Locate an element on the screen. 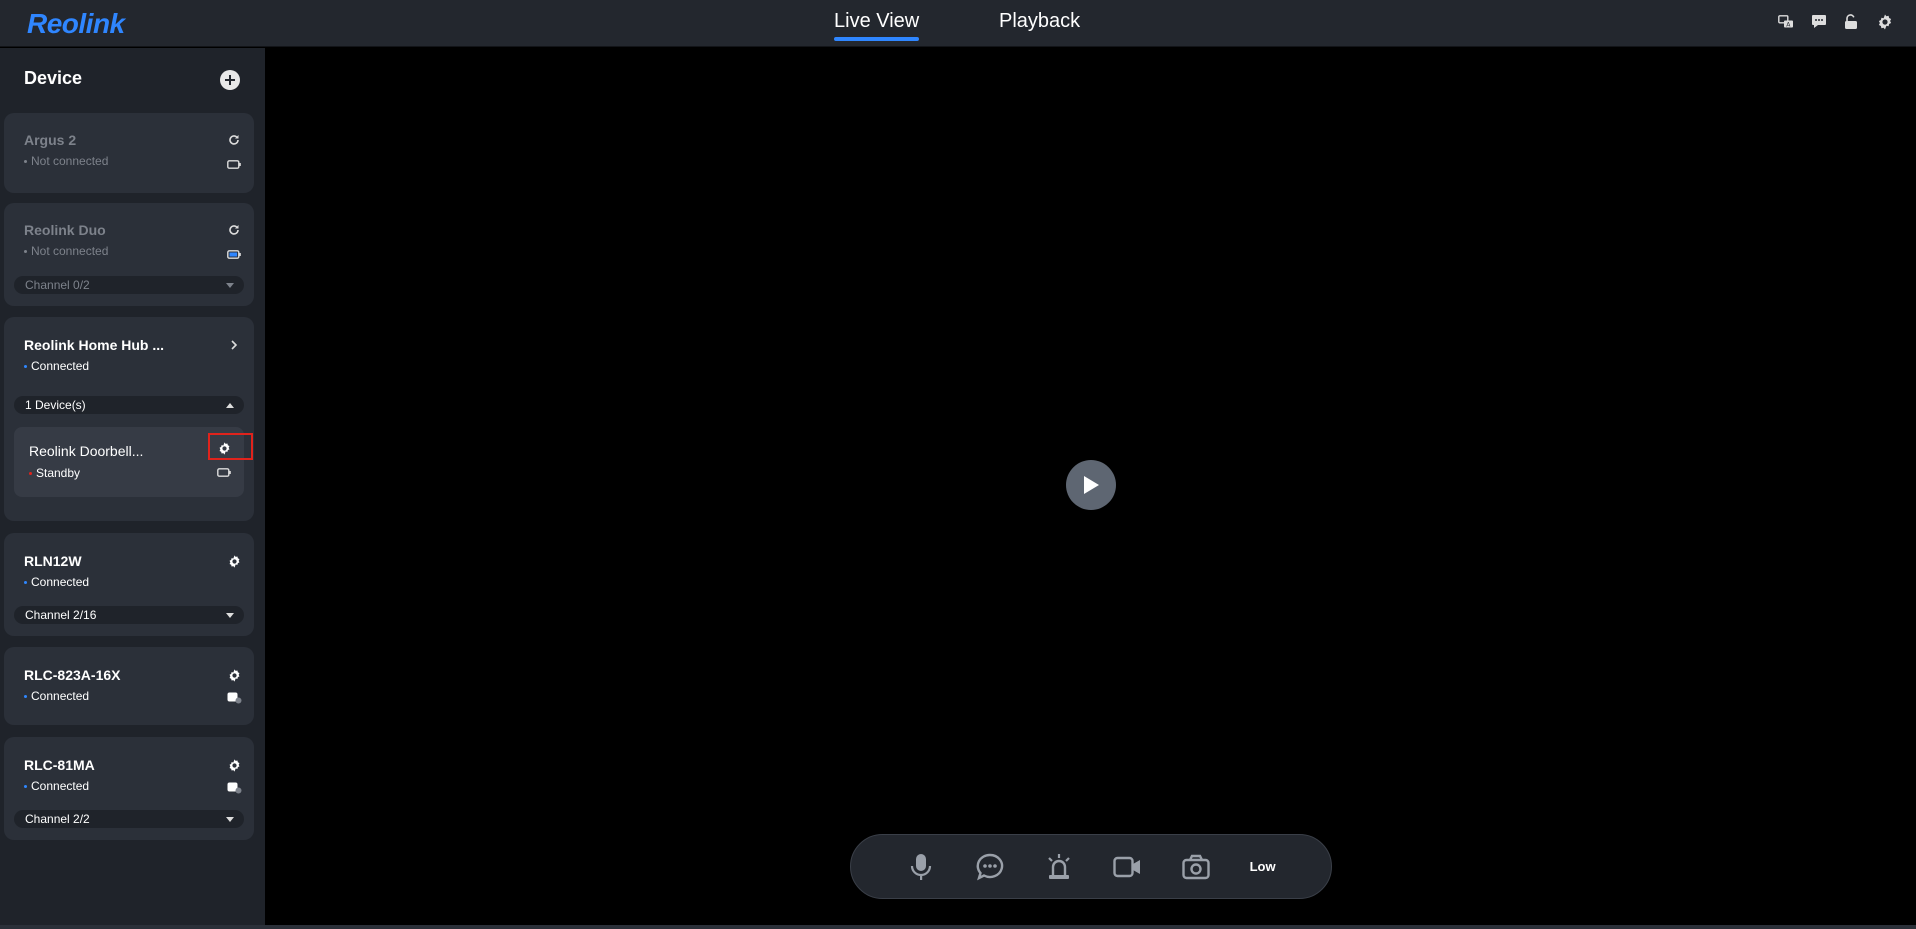  record-button is located at coordinates (1127, 867).